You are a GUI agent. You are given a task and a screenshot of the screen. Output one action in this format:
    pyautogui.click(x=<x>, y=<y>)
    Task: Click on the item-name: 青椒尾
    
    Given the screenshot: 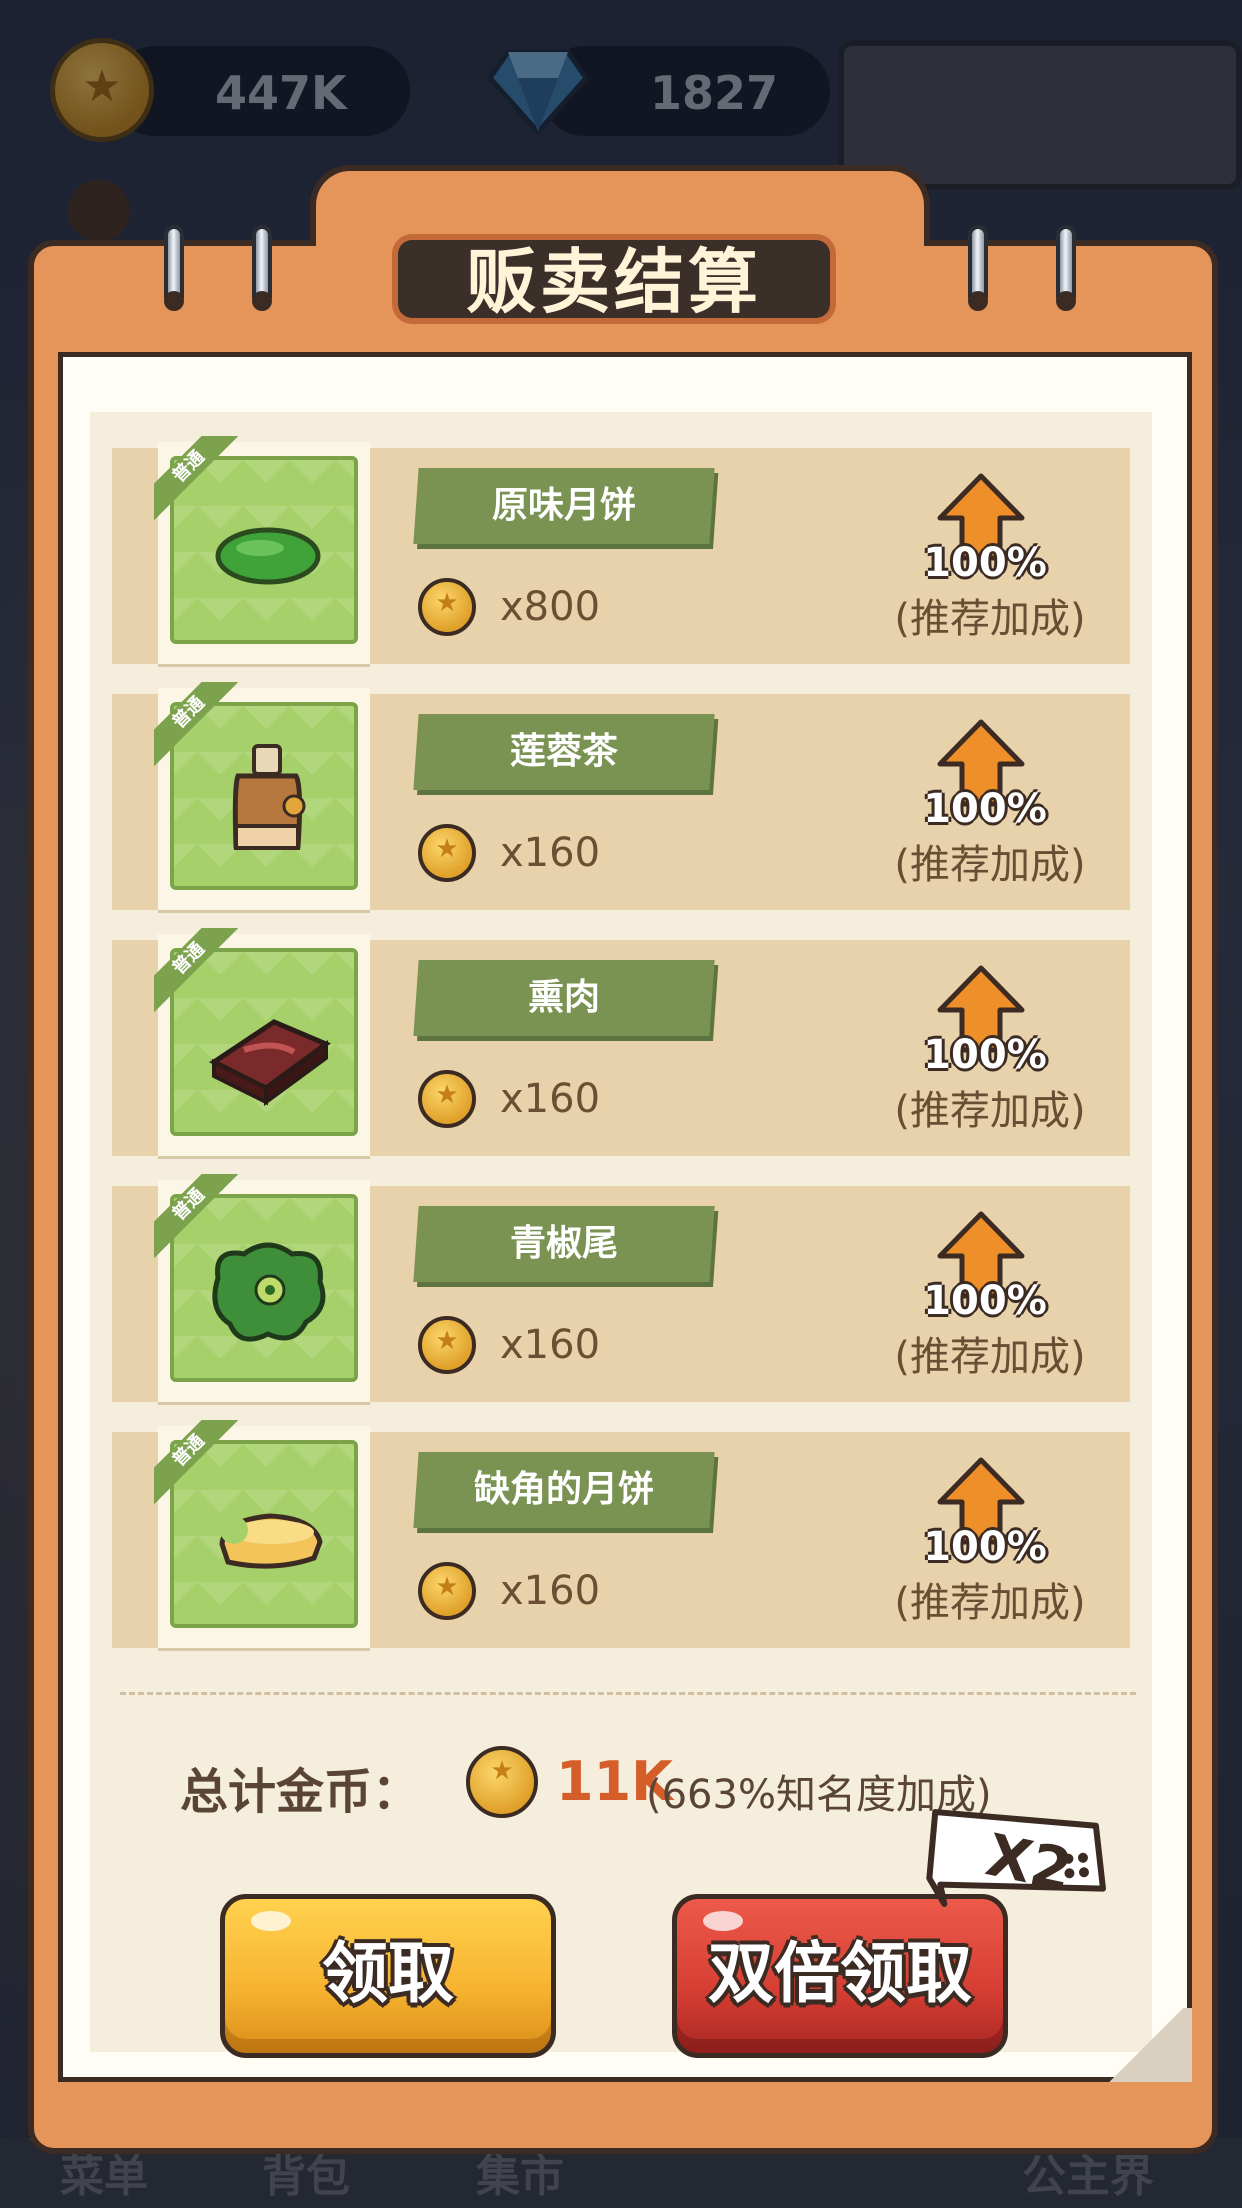 What is the action you would take?
    pyautogui.click(x=563, y=1243)
    